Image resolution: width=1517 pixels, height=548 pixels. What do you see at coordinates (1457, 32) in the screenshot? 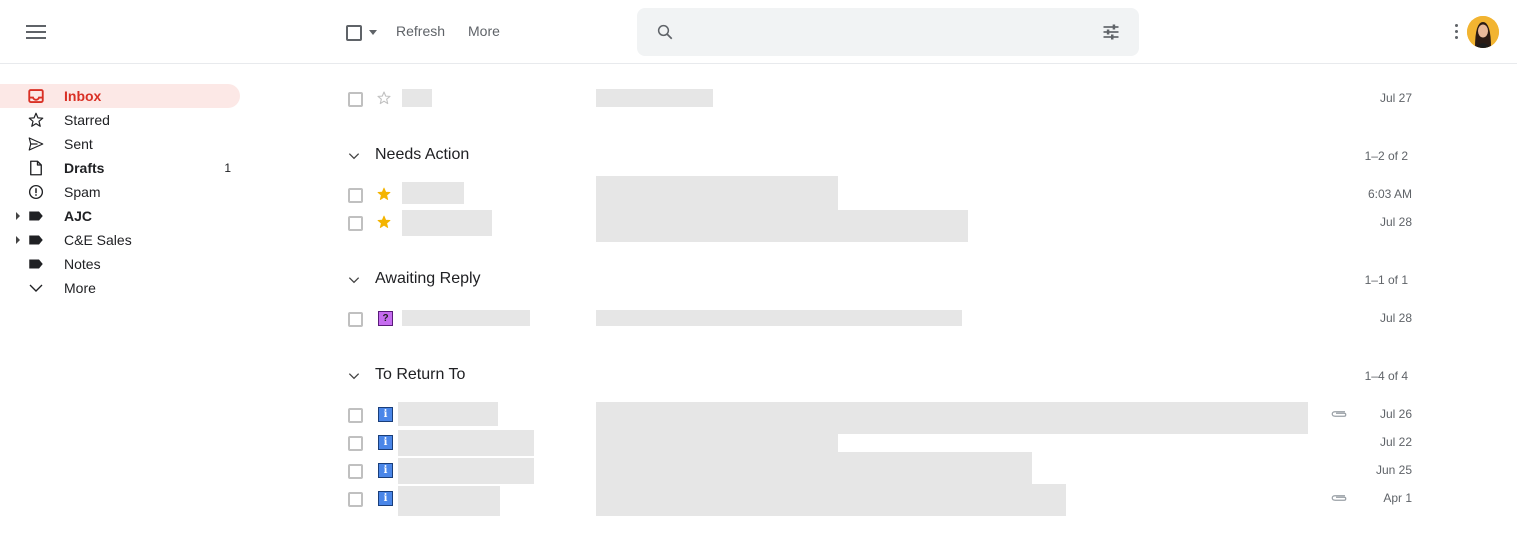
I see `apps-menu-icon` at bounding box center [1457, 32].